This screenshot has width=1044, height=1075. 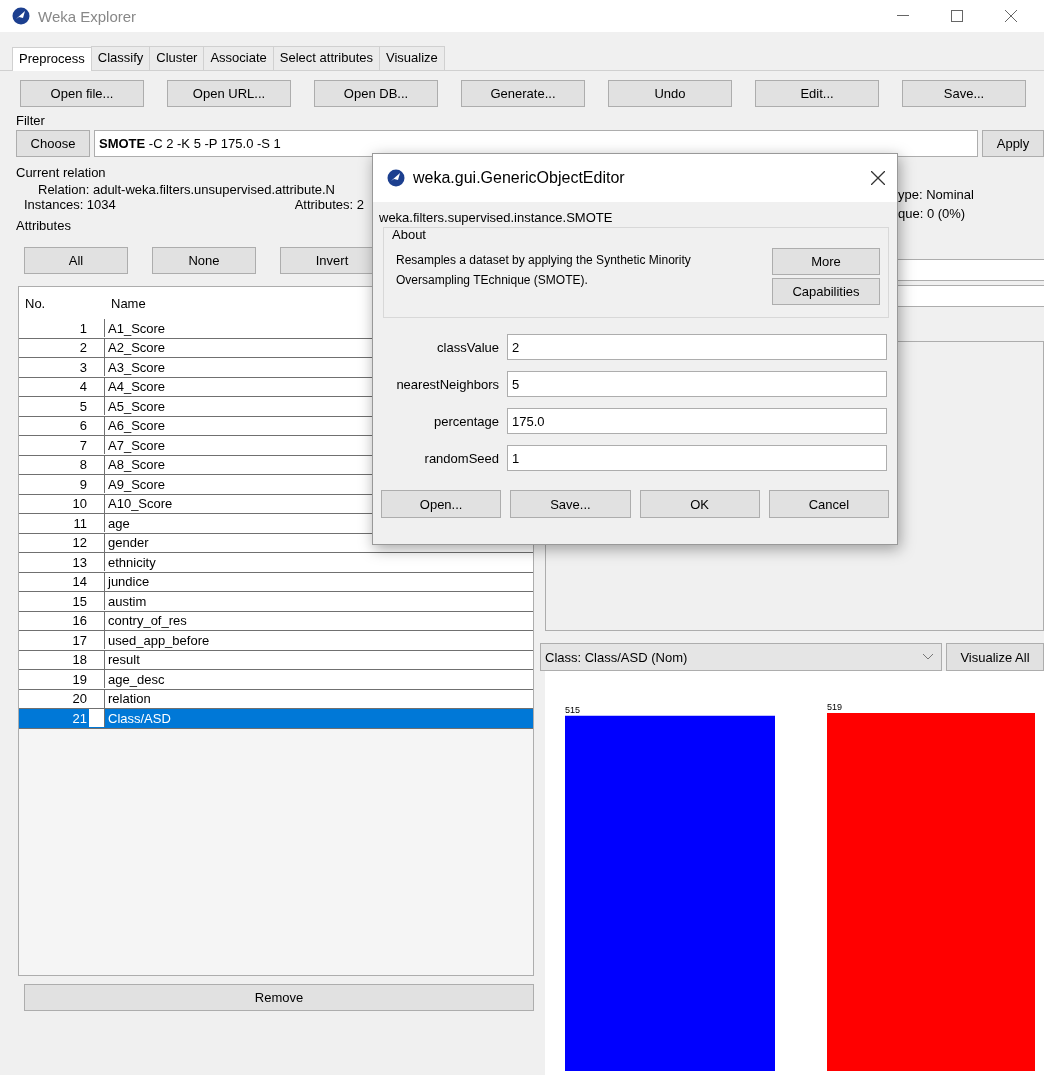 What do you see at coordinates (97, 718) in the screenshot?
I see `checkbox` at bounding box center [97, 718].